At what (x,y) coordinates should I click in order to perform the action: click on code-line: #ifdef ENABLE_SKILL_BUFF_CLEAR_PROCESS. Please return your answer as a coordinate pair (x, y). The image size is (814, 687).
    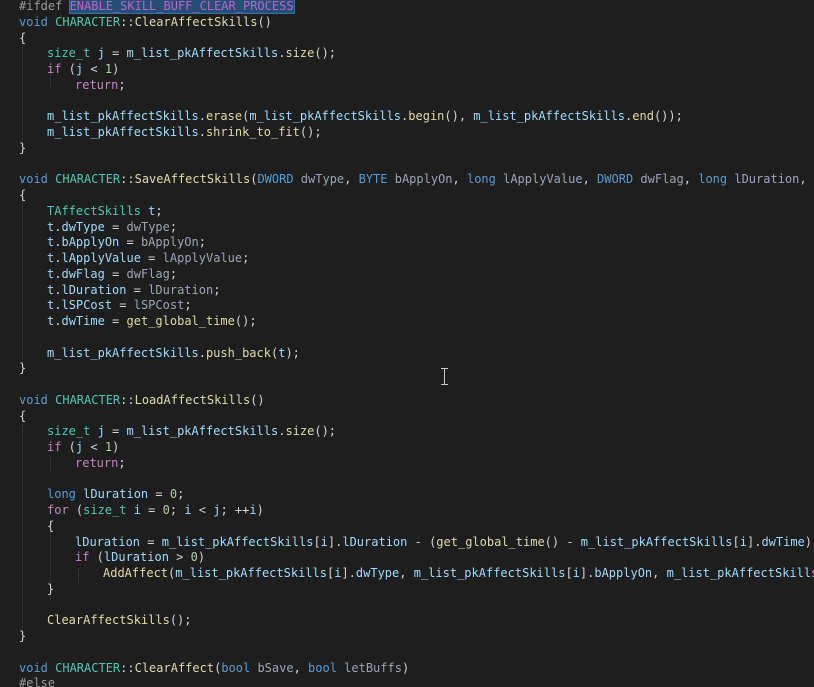
    Looking at the image, I should click on (157, 7).